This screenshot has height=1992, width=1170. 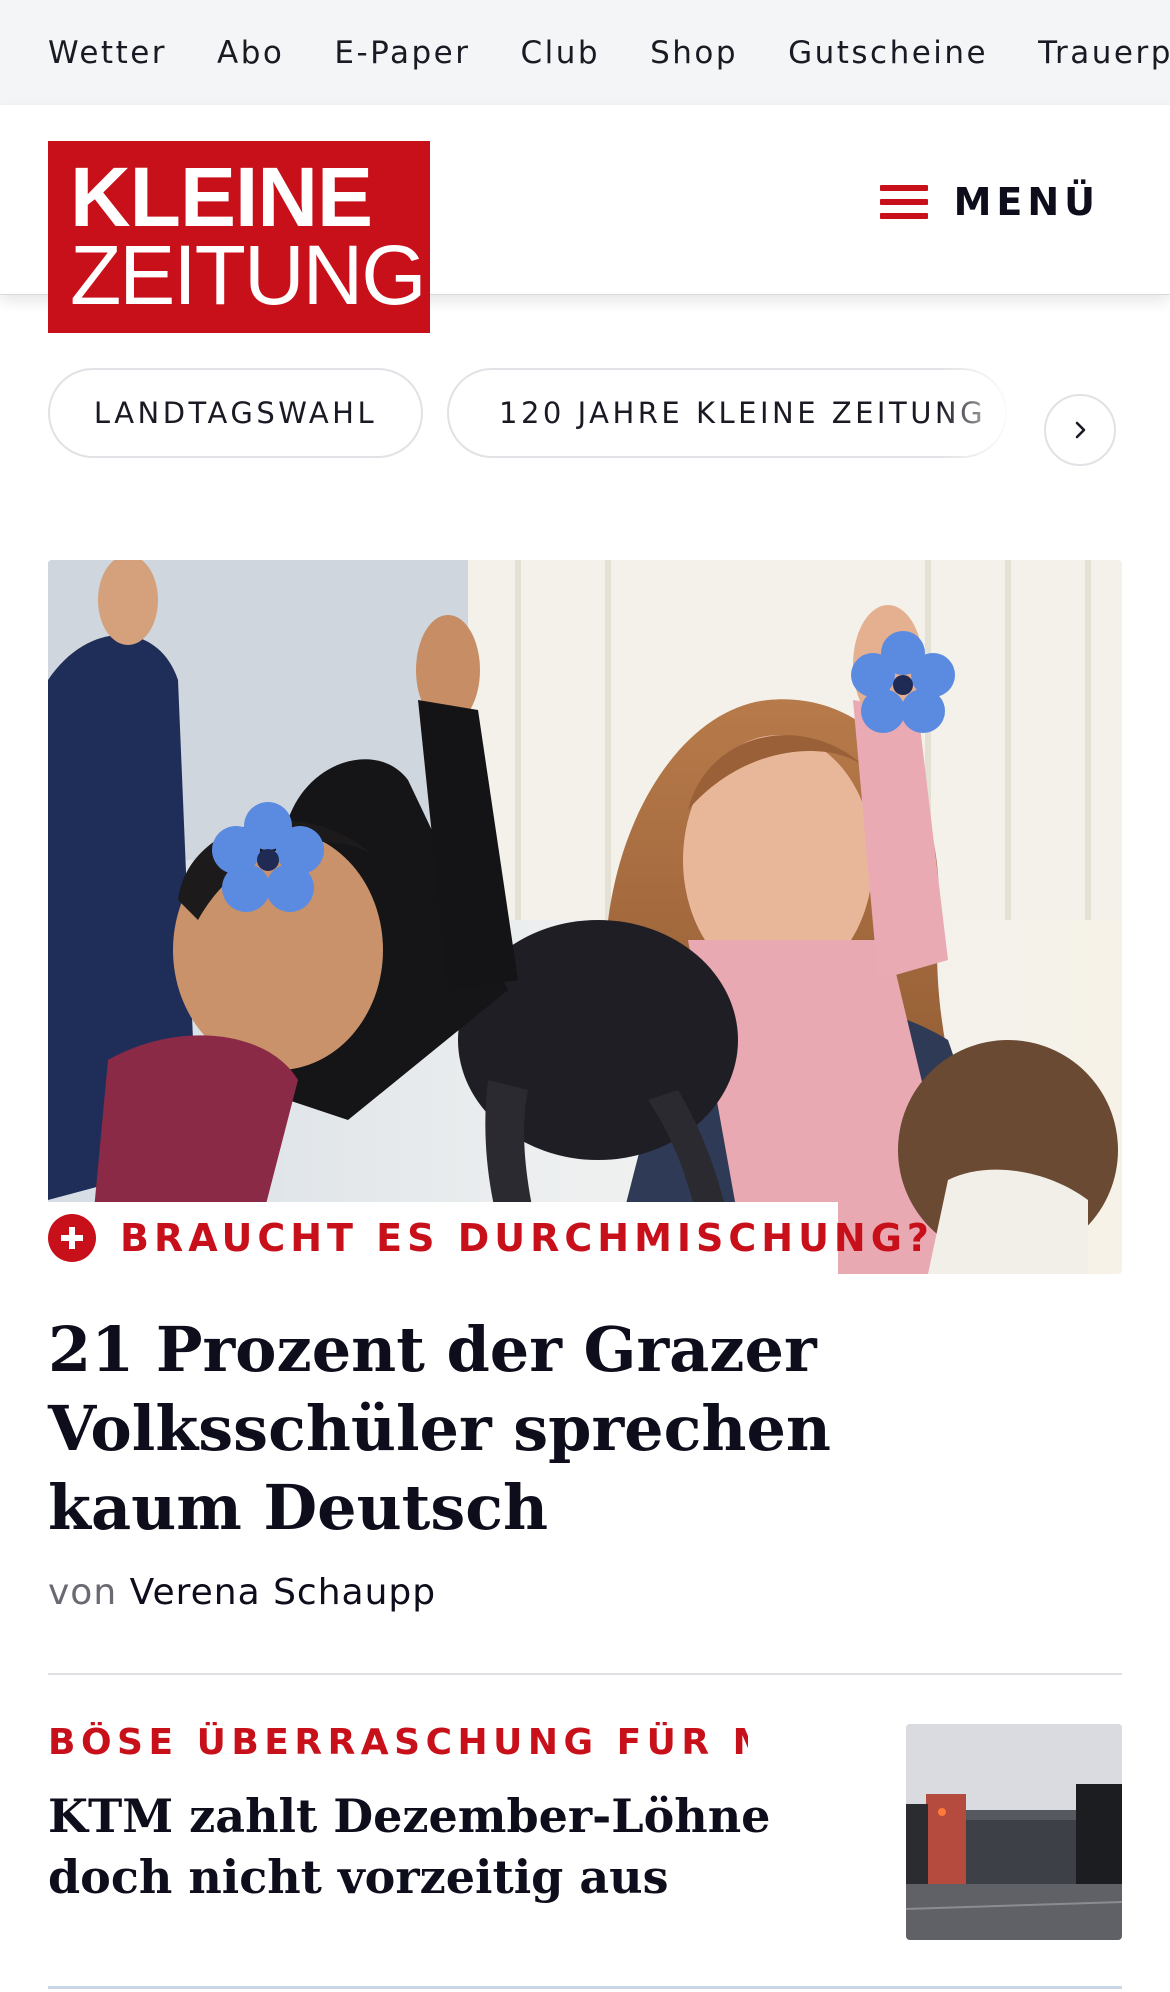 I want to click on nav-item-abo: Abo, so click(x=250, y=53).